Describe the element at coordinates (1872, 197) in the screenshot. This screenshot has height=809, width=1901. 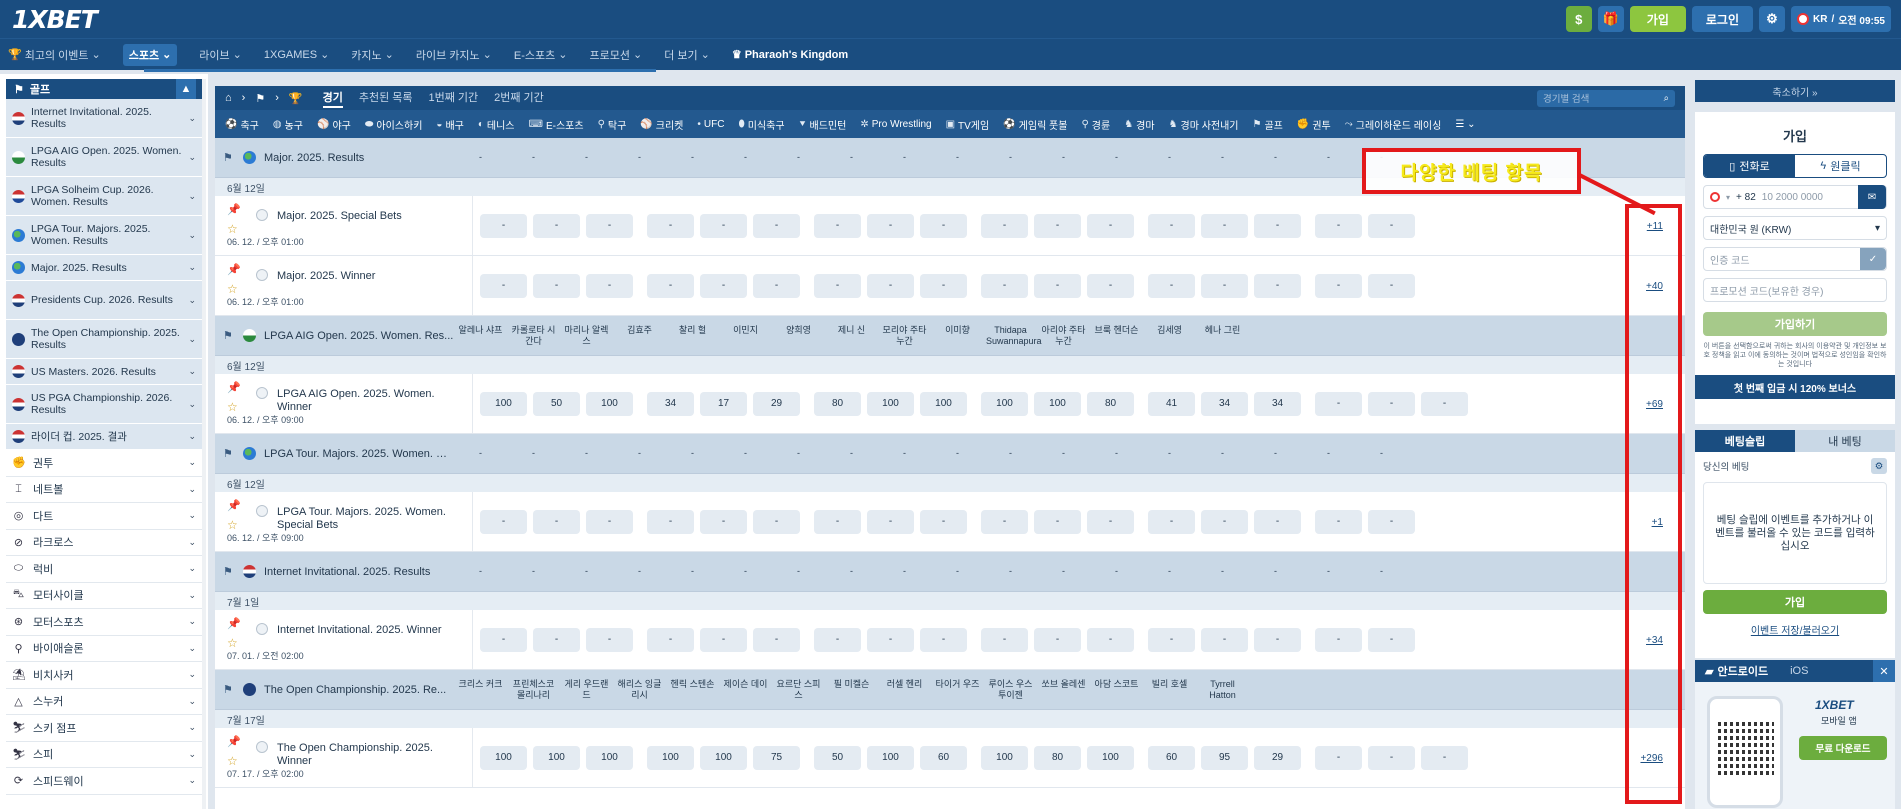
I see `send-sms-icon: ✉` at that location.